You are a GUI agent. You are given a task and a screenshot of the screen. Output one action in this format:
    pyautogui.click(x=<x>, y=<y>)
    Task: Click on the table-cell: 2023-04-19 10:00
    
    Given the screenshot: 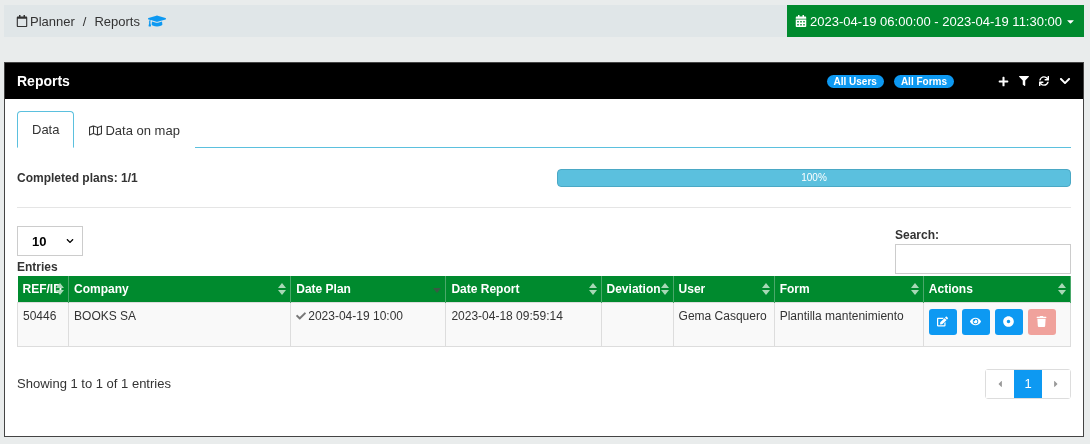 What is the action you would take?
    pyautogui.click(x=368, y=324)
    